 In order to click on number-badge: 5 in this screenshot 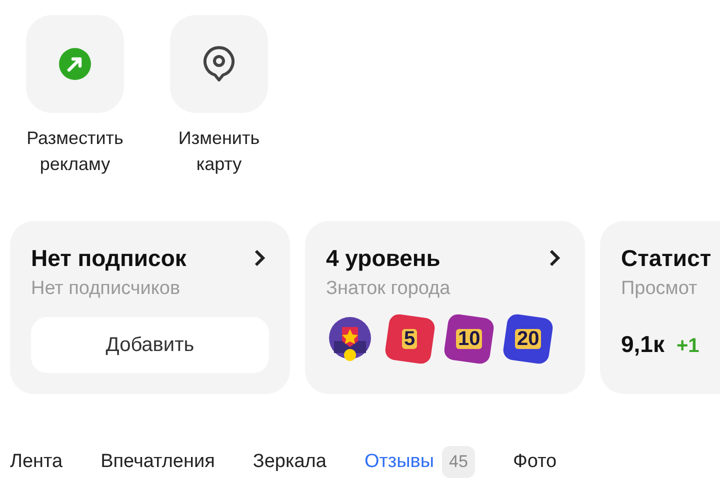, I will do `click(410, 339)`.